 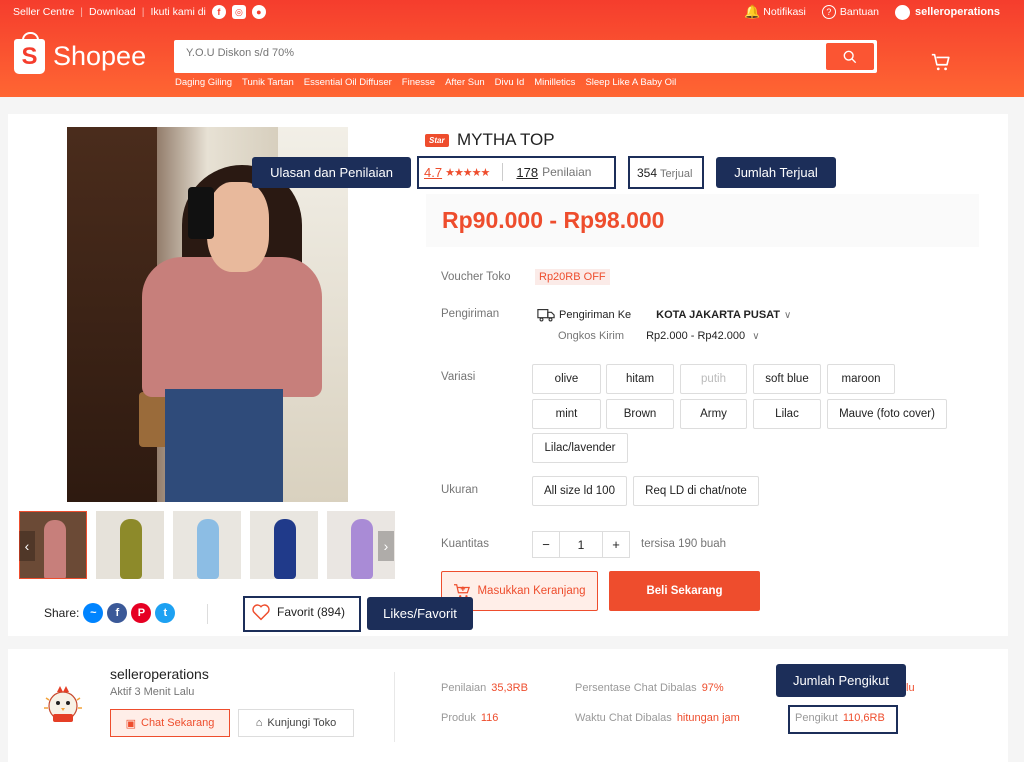 What do you see at coordinates (579, 491) in the screenshot?
I see `size-option: All size ld 100` at bounding box center [579, 491].